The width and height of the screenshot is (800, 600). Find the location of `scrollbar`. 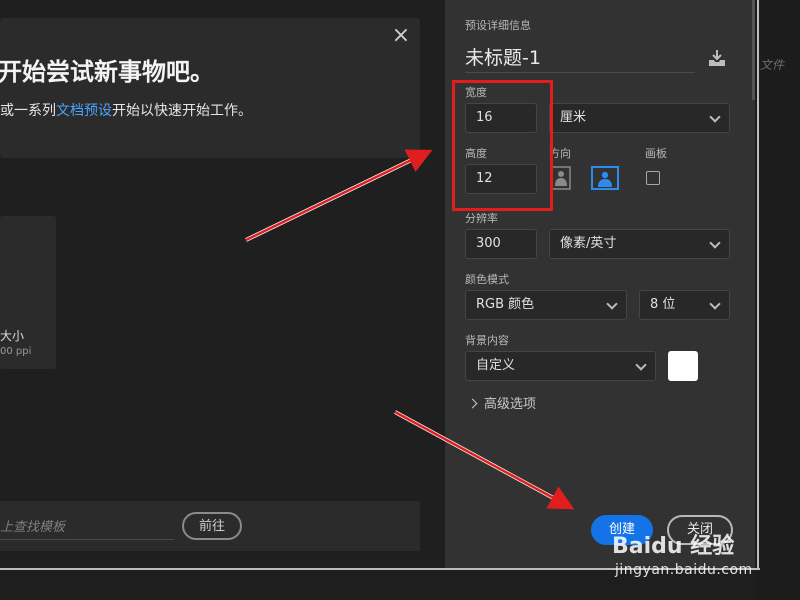

scrollbar is located at coordinates (753, 50).